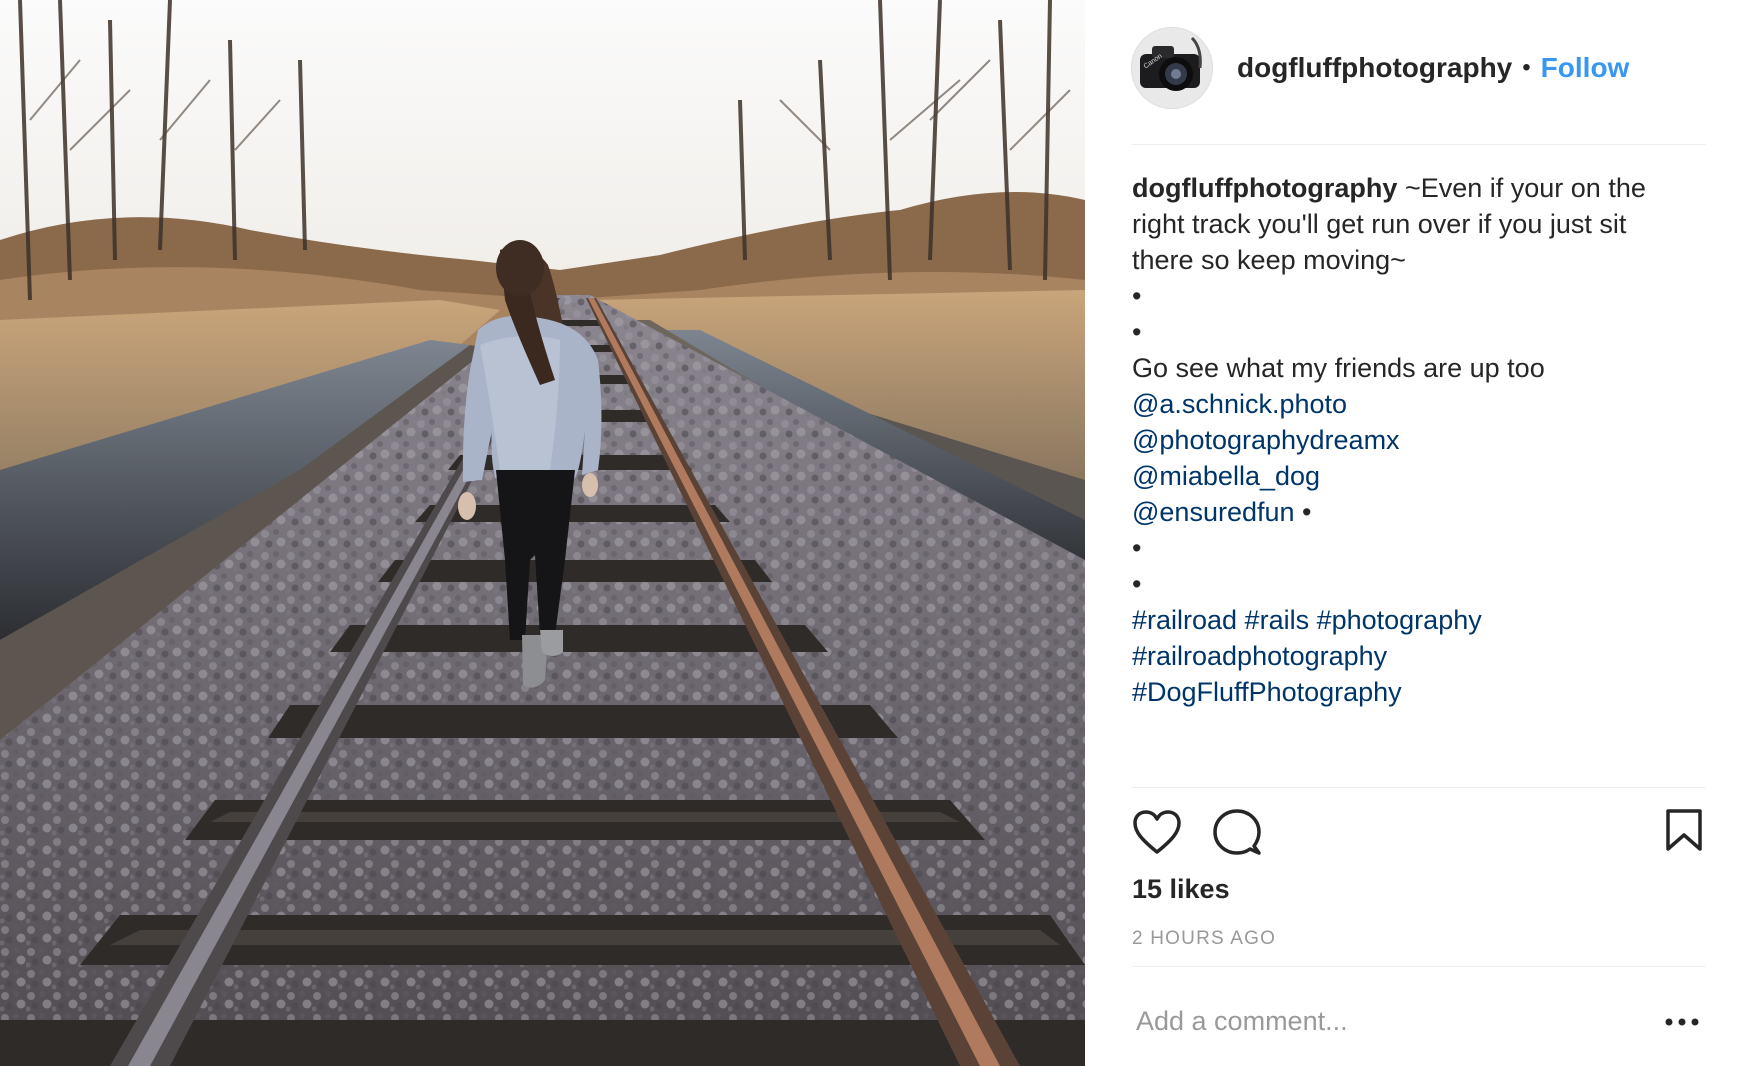  Describe the element at coordinates (1269, 260) in the screenshot. I see `caption-line: there so keep moving~` at that location.